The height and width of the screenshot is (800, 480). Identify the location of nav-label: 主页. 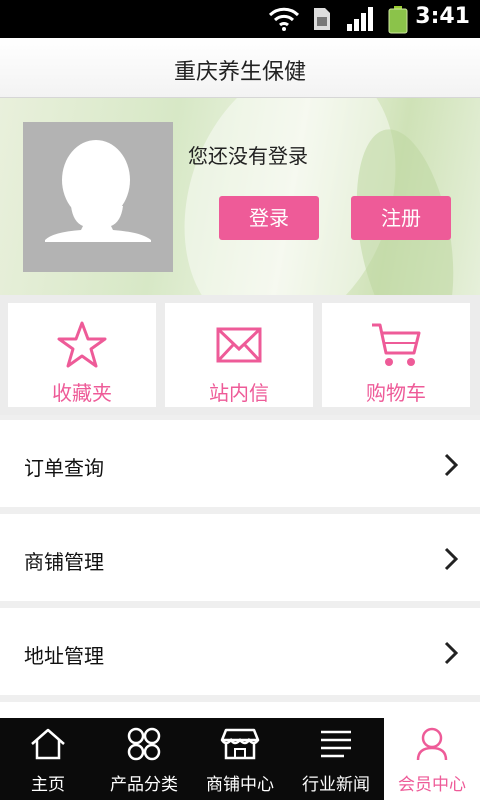
(48, 785).